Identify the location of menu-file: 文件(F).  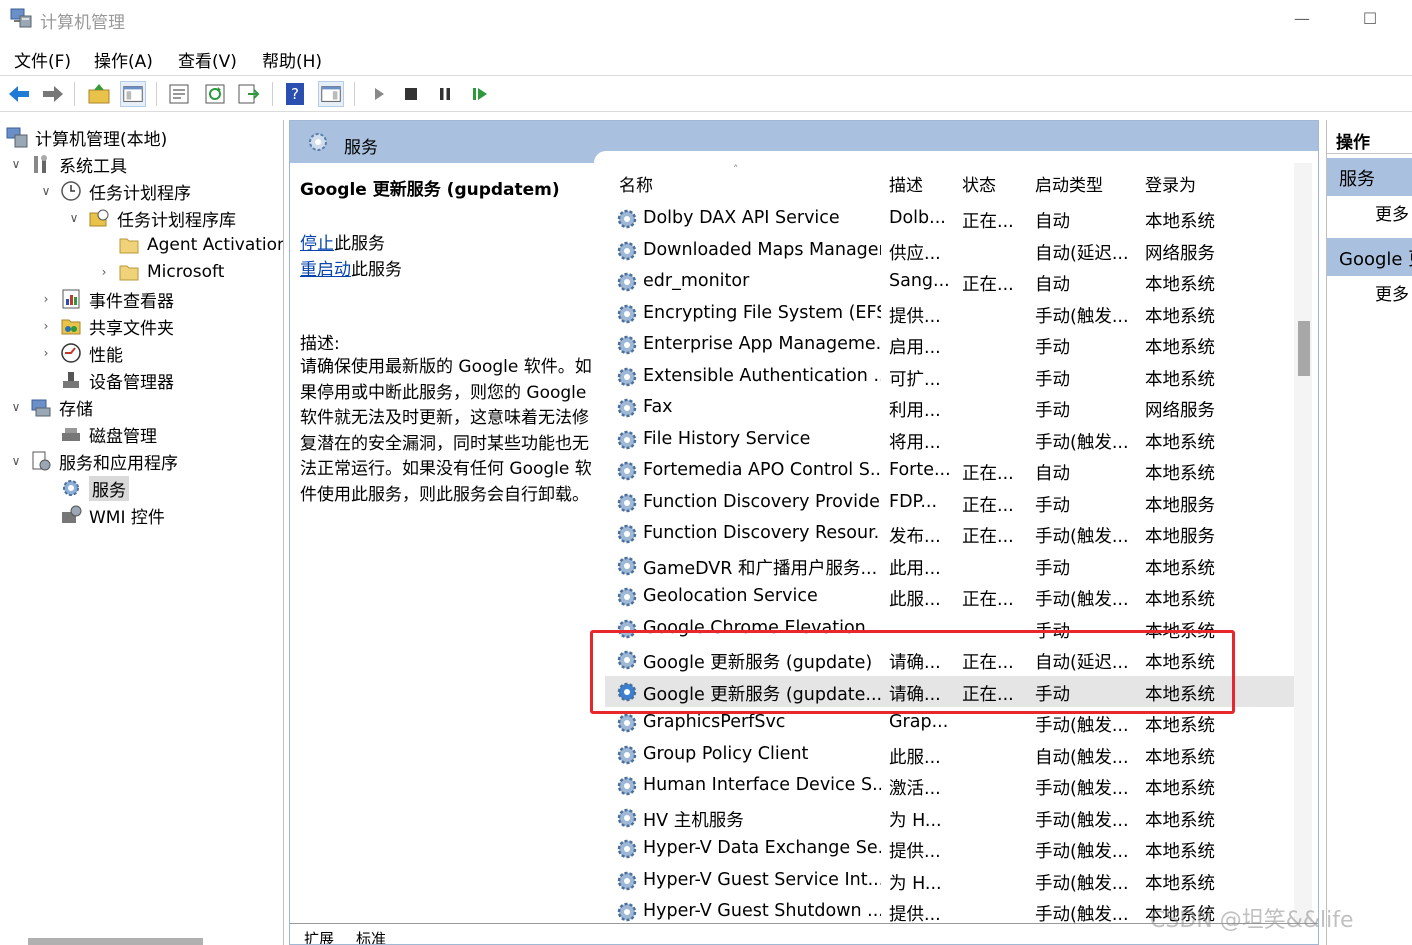
(42, 59).